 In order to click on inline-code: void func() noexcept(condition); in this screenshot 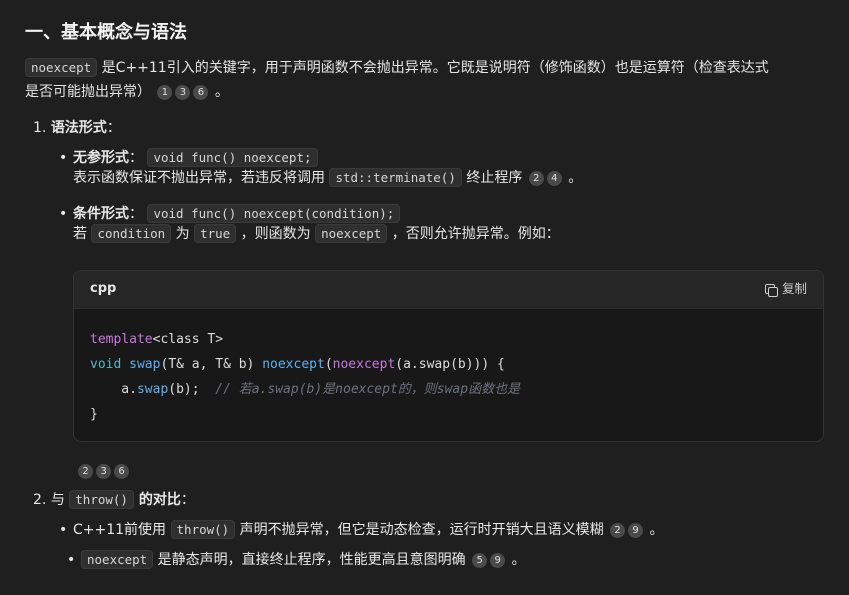, I will do `click(274, 213)`.